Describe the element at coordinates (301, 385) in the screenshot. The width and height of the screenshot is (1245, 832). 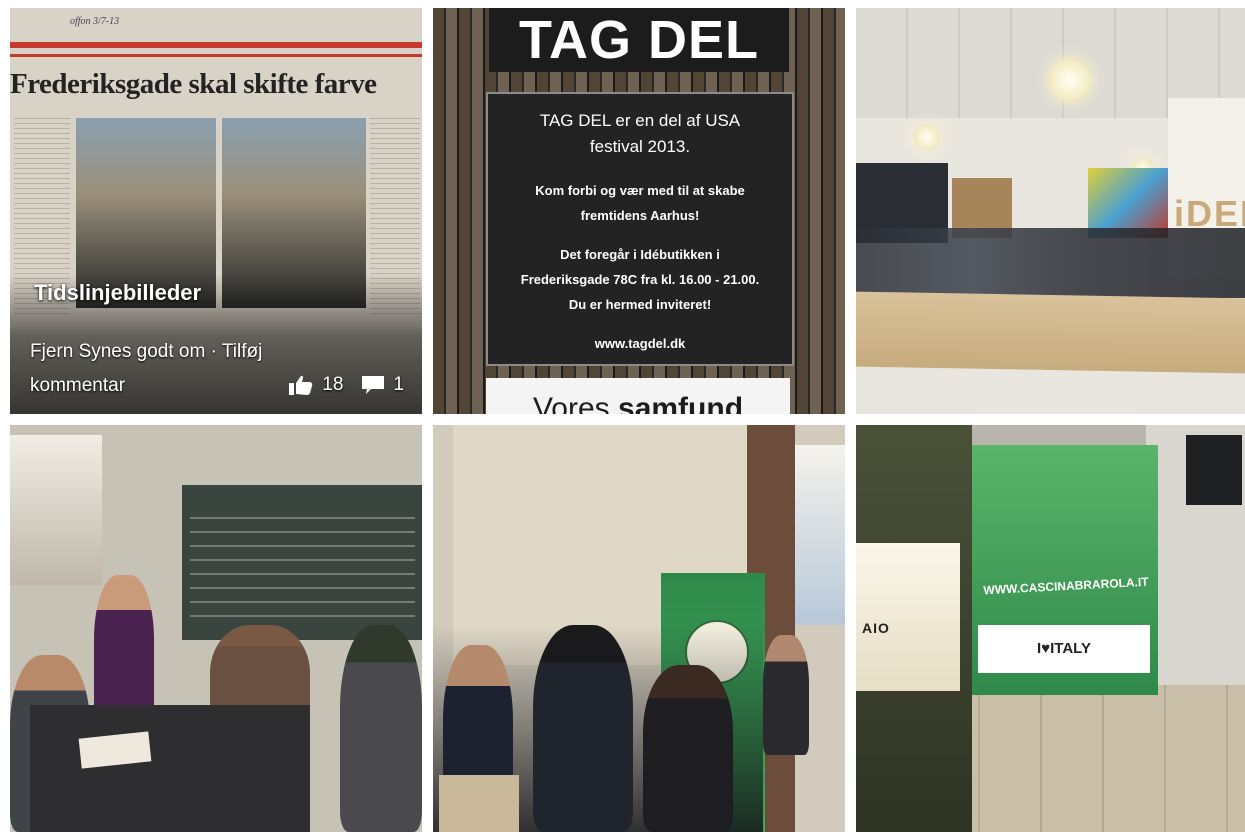
I see `thumbs-up-icon` at that location.